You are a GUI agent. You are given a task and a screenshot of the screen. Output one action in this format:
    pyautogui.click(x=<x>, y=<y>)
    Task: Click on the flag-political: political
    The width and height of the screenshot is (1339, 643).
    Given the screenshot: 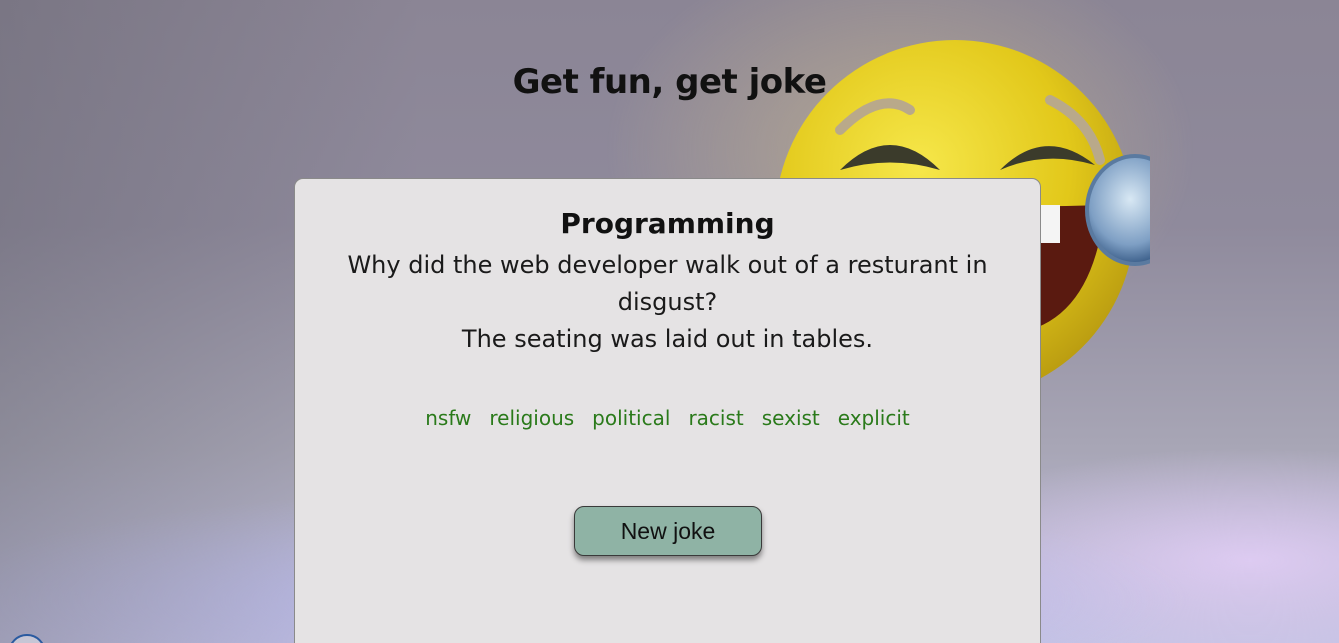 What is the action you would take?
    pyautogui.click(x=631, y=418)
    